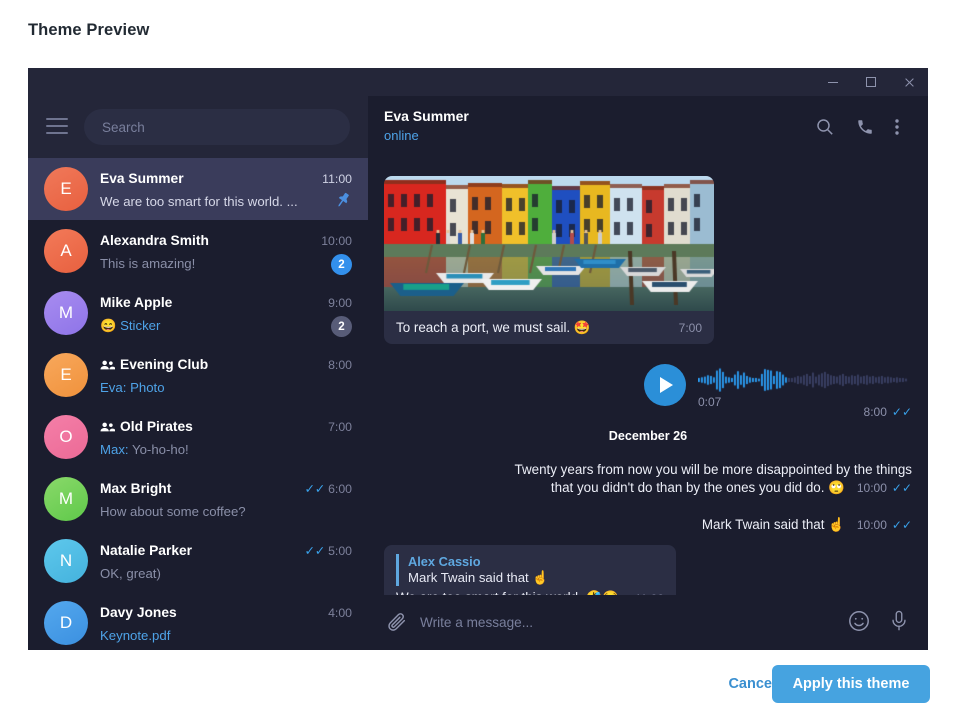 This screenshot has height=726, width=956. I want to click on apply-theme-button: Apply this theme, so click(851, 684).